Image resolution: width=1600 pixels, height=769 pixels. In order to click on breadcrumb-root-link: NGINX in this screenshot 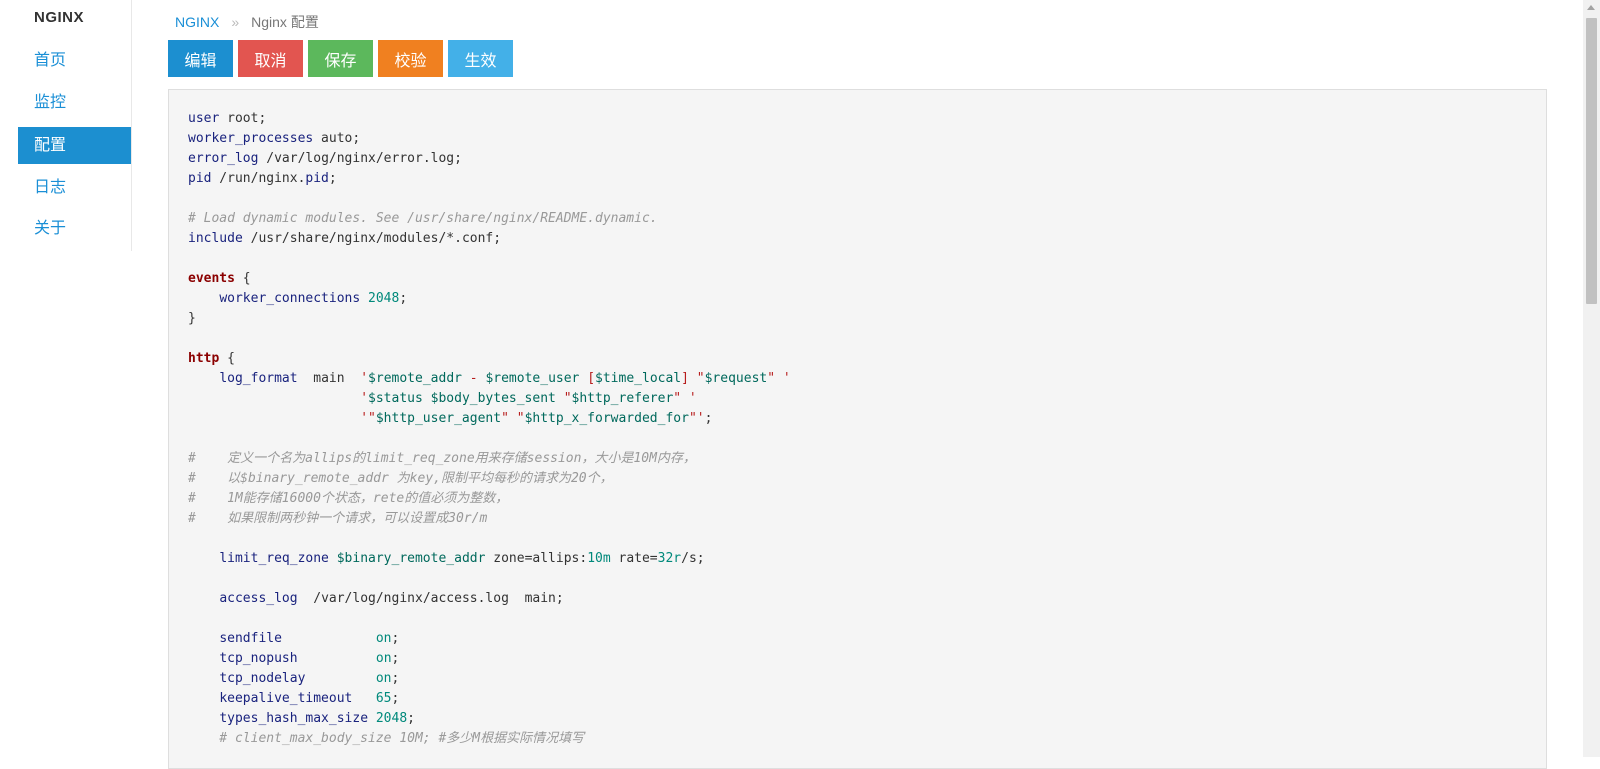, I will do `click(197, 22)`.